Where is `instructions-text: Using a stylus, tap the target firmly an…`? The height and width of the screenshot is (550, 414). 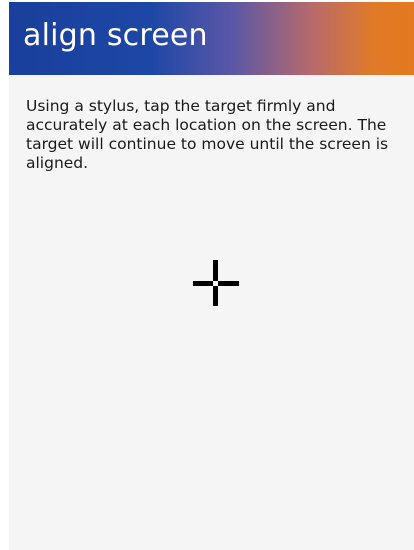
instructions-text: Using a stylus, tap the target firmly an… is located at coordinates (207, 134).